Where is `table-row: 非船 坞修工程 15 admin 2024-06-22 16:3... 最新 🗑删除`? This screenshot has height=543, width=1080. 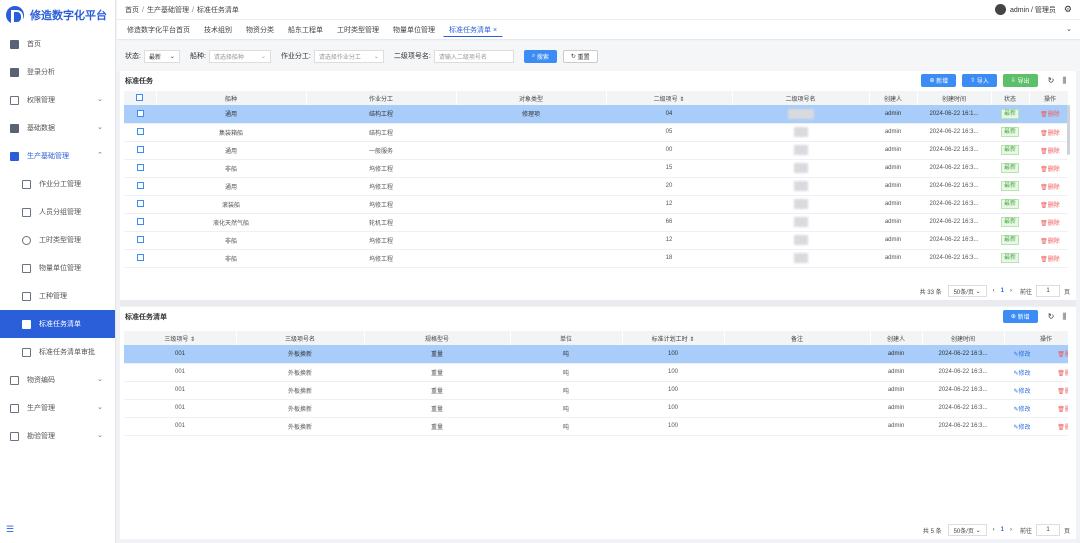 table-row: 非船 坞修工程 15 admin 2024-06-22 16:3... 最新 🗑删除 is located at coordinates (596, 168).